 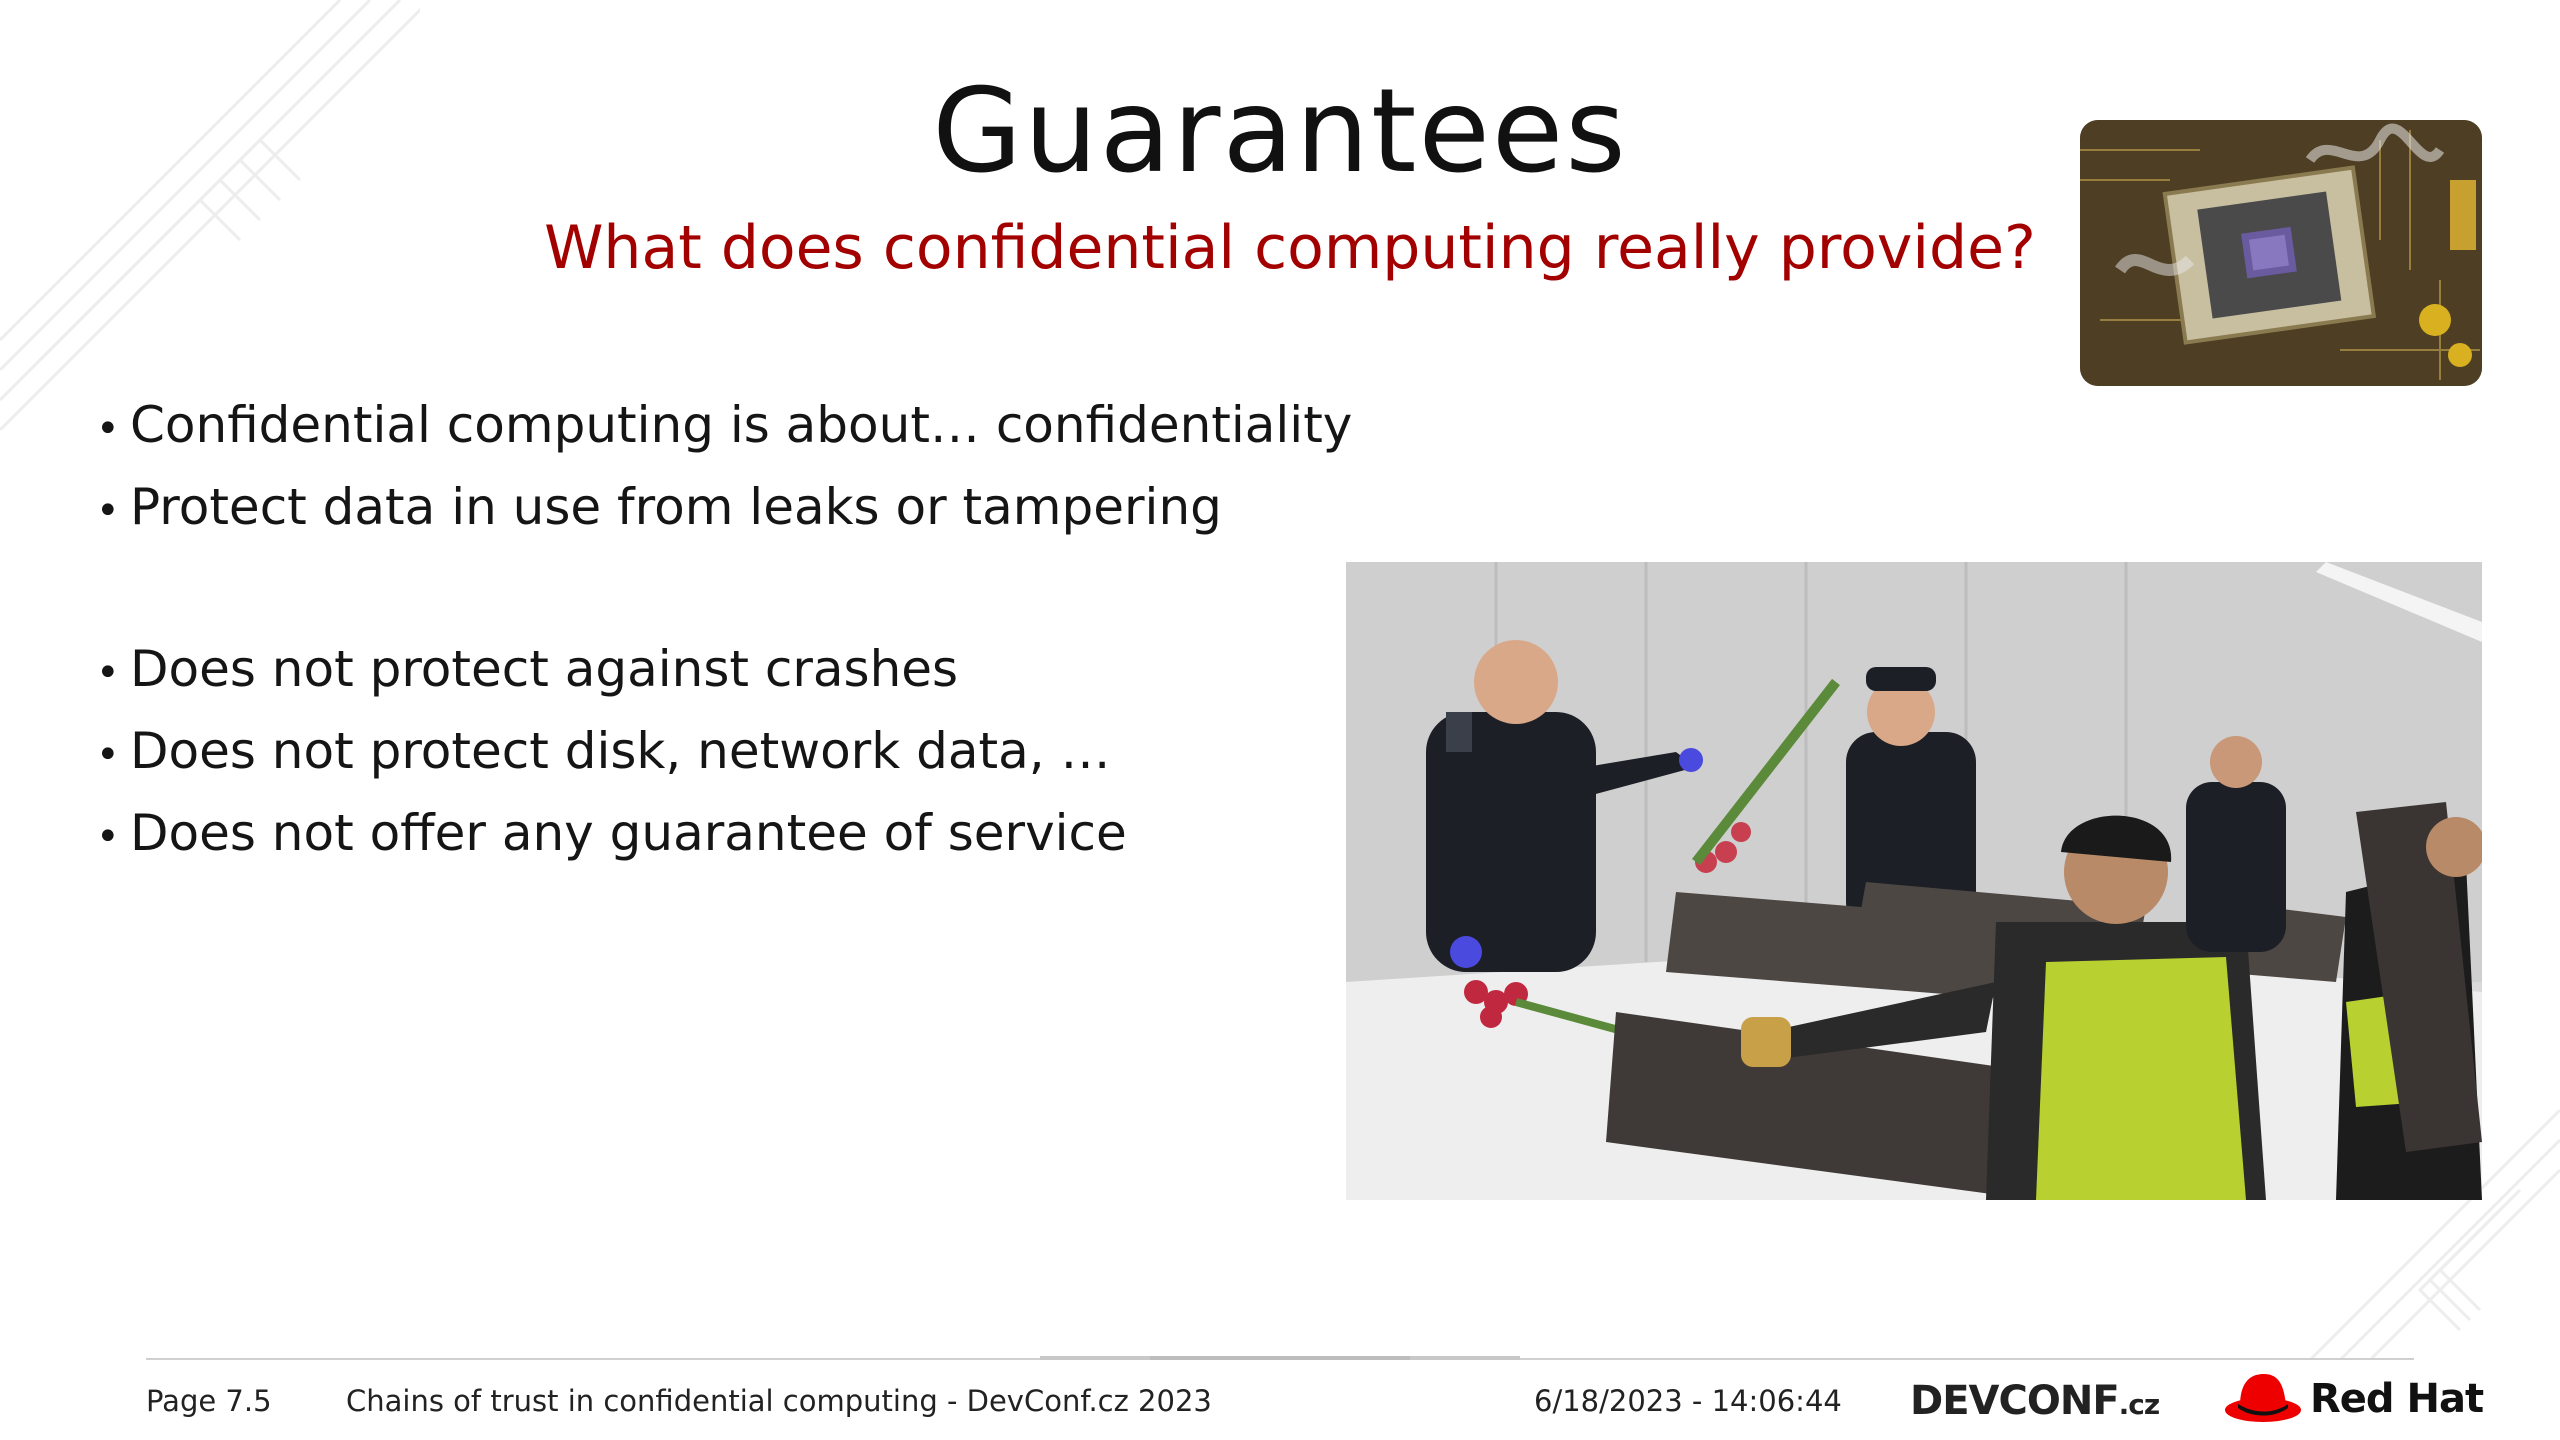 I want to click on bullet-item: • Does not protect against crashes, so click(x=527, y=669).